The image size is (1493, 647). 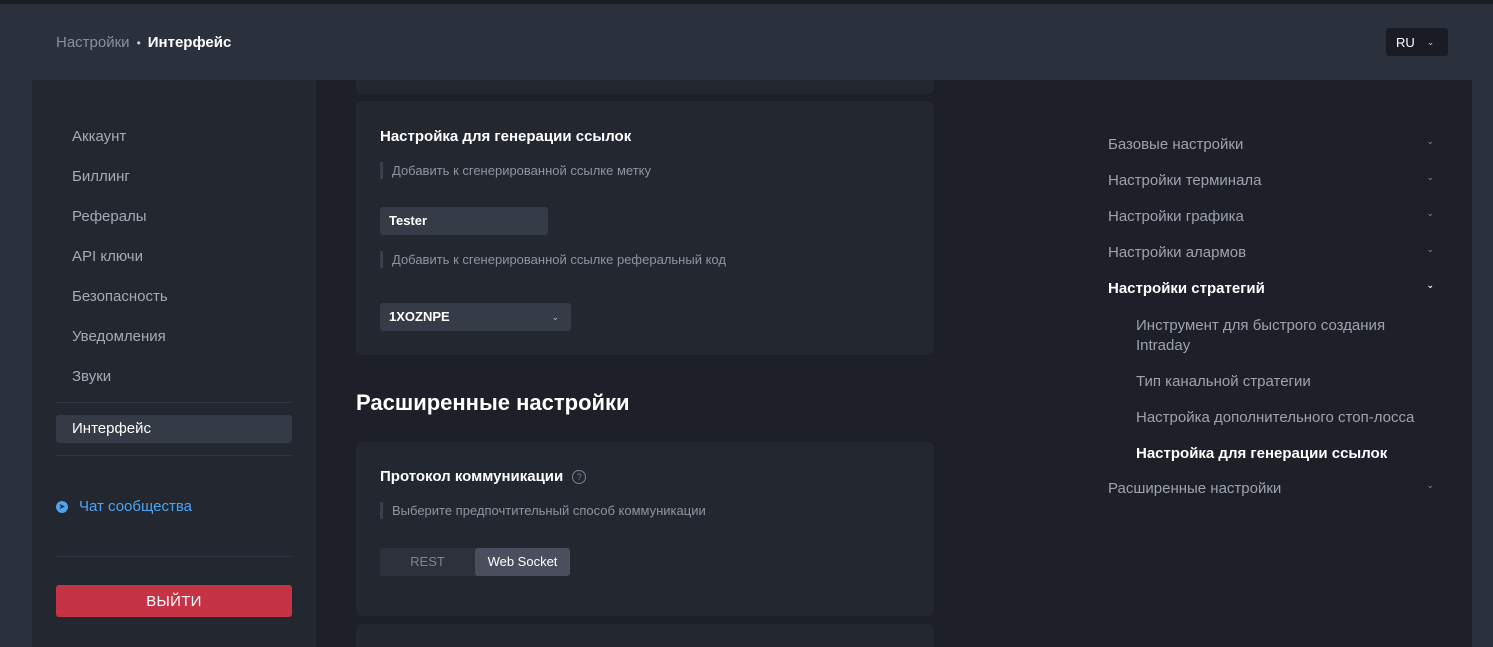 What do you see at coordinates (1177, 252) in the screenshot?
I see `toc-item-label: Настройки алармов` at bounding box center [1177, 252].